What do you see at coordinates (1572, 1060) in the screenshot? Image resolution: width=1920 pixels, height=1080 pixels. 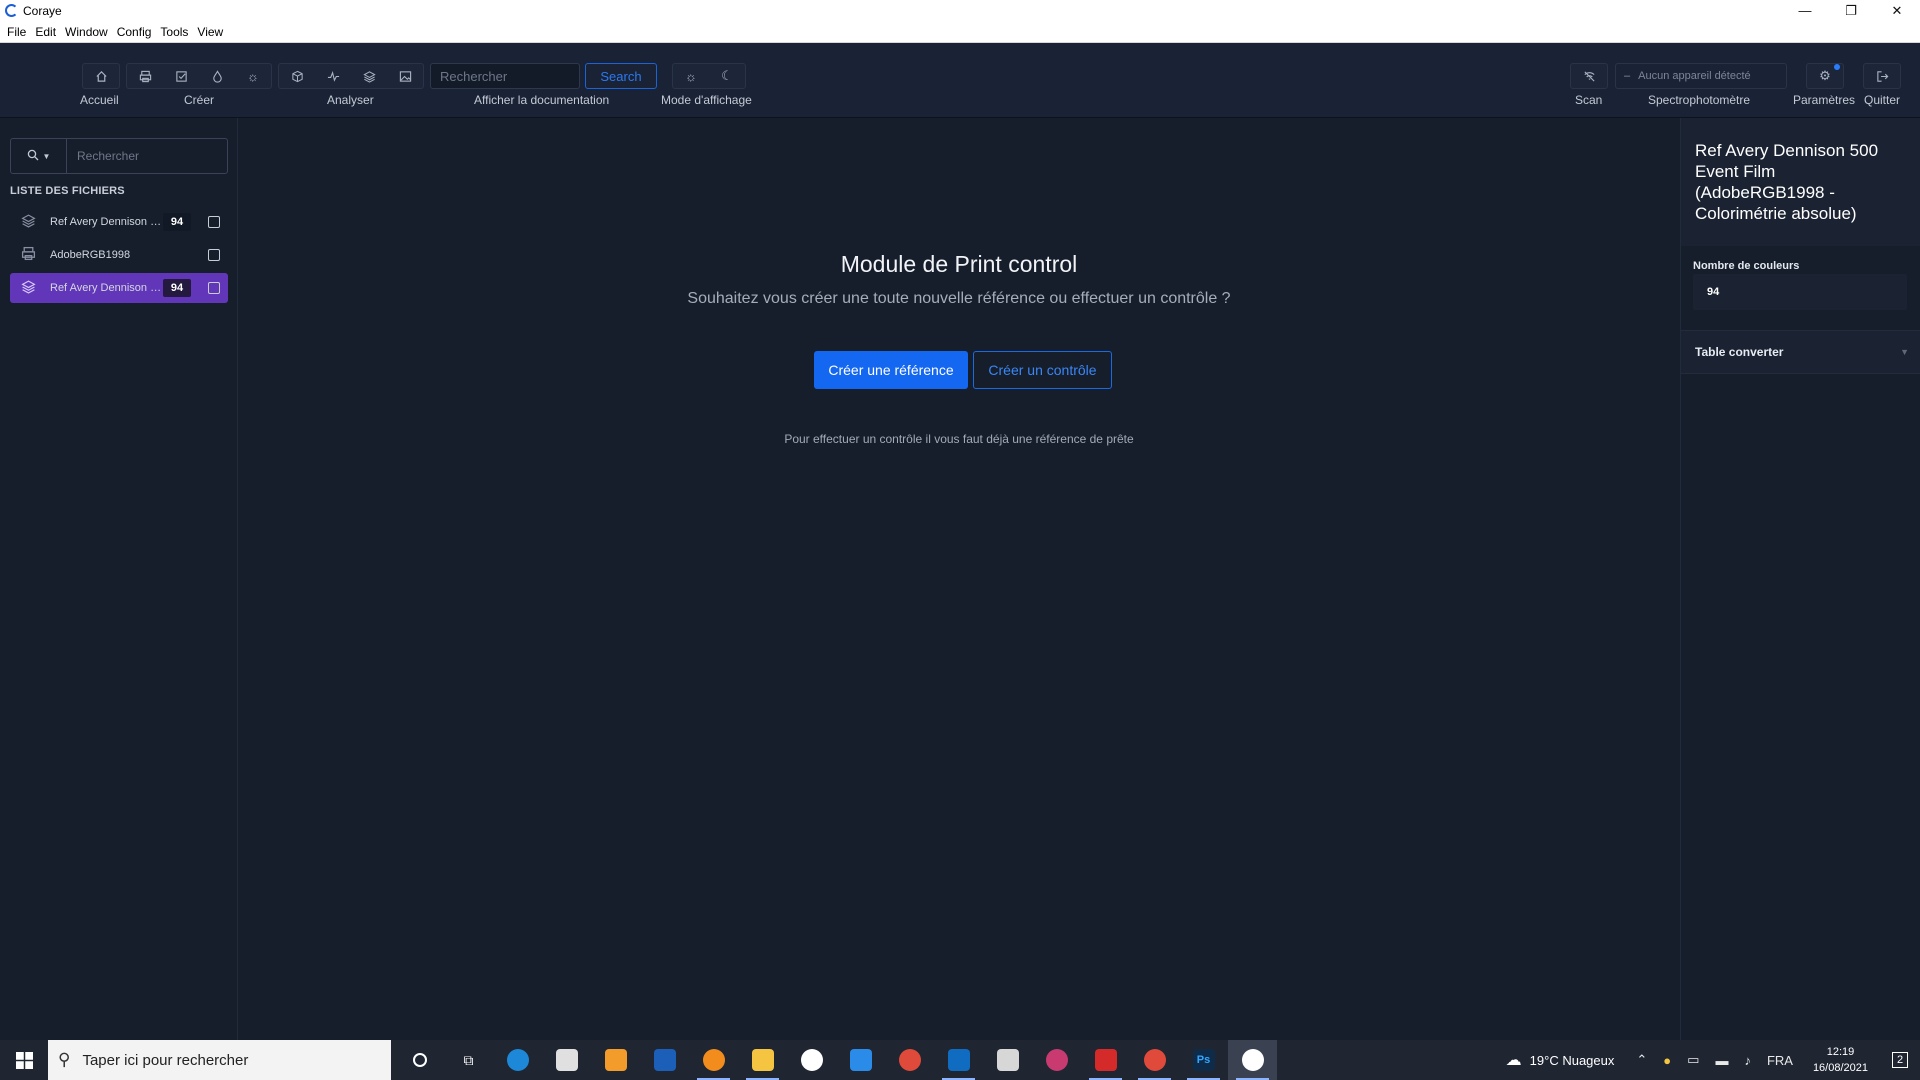 I see `weather-text: 19°C Nuageux` at bounding box center [1572, 1060].